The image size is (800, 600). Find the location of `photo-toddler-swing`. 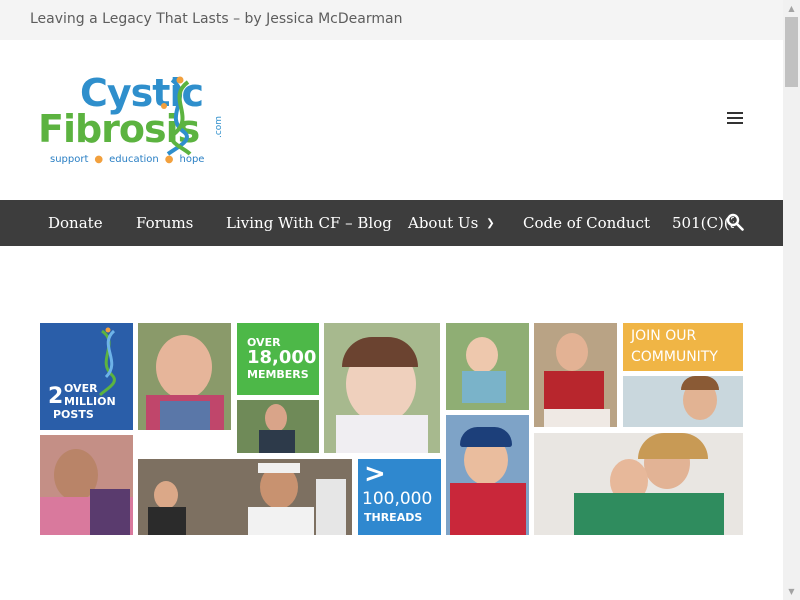

photo-toddler-swing is located at coordinates (487, 366).